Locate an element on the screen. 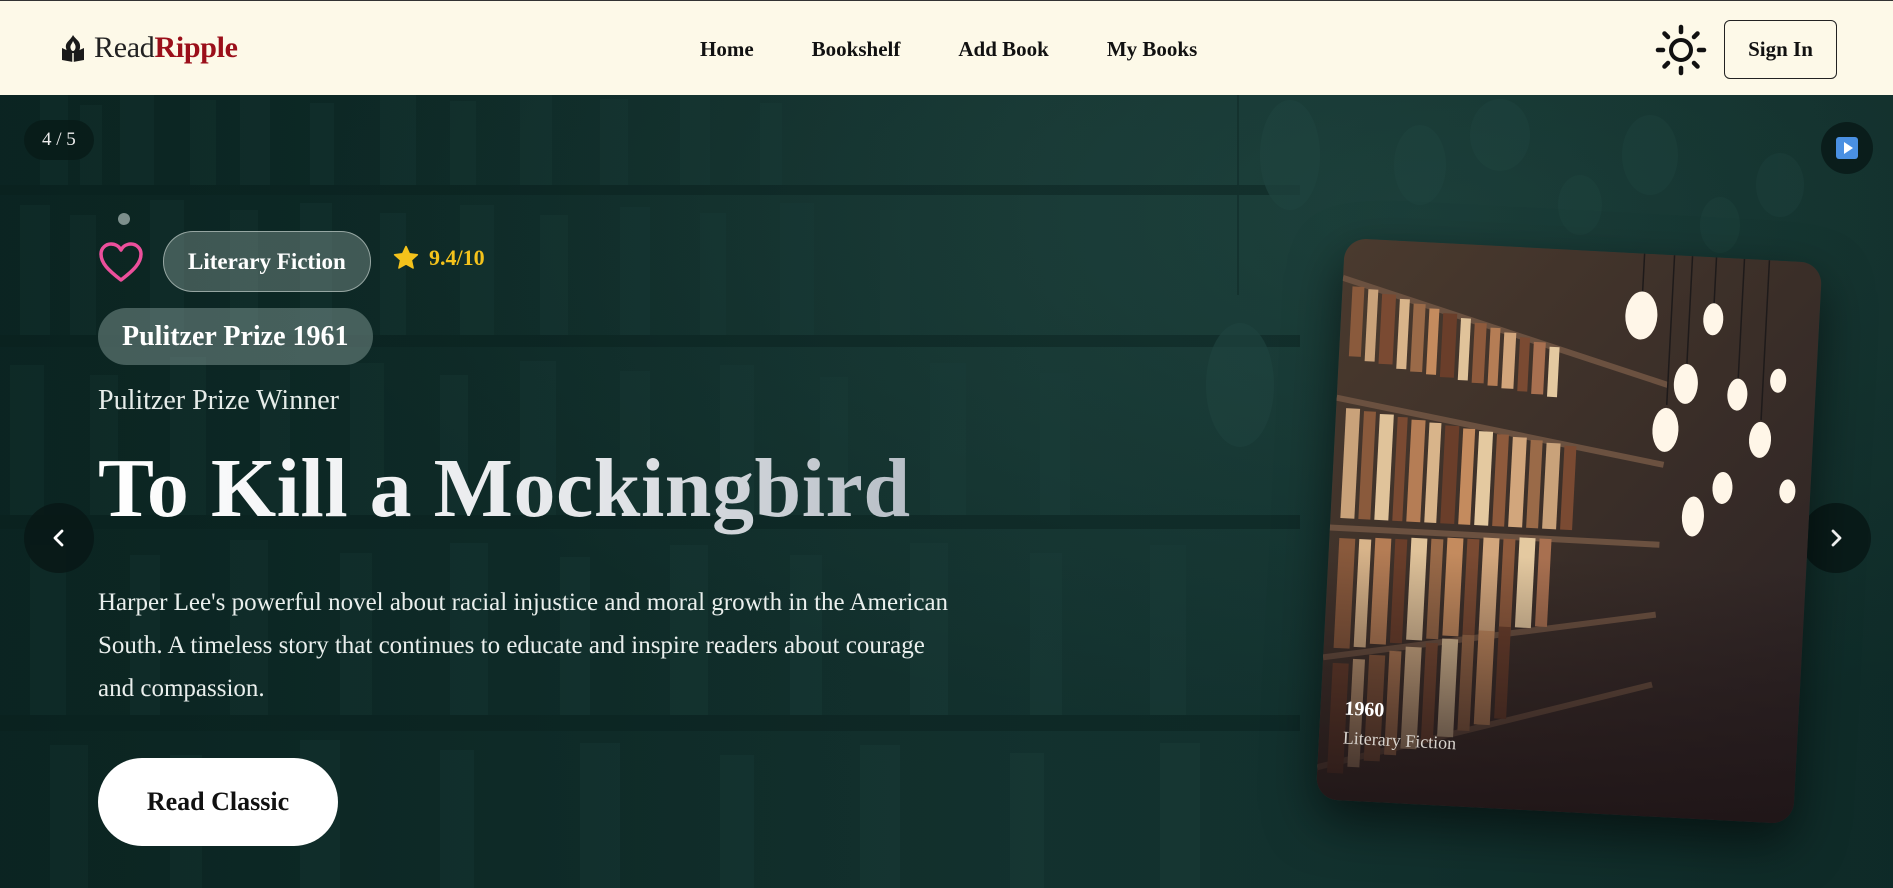  sign-in-button: Sign In is located at coordinates (1780, 49).